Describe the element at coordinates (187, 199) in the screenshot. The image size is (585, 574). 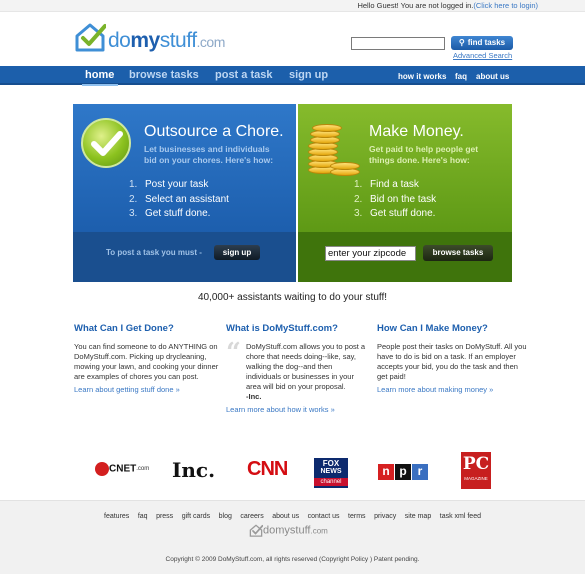
I see `step-text: Select an assistant` at that location.